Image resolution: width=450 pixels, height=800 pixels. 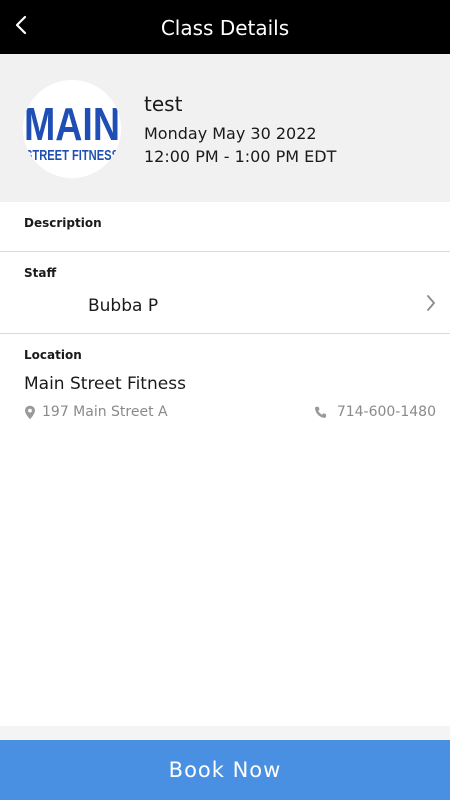 I want to click on studio-logo: MAIN STREET FITNESS, so click(x=72, y=129).